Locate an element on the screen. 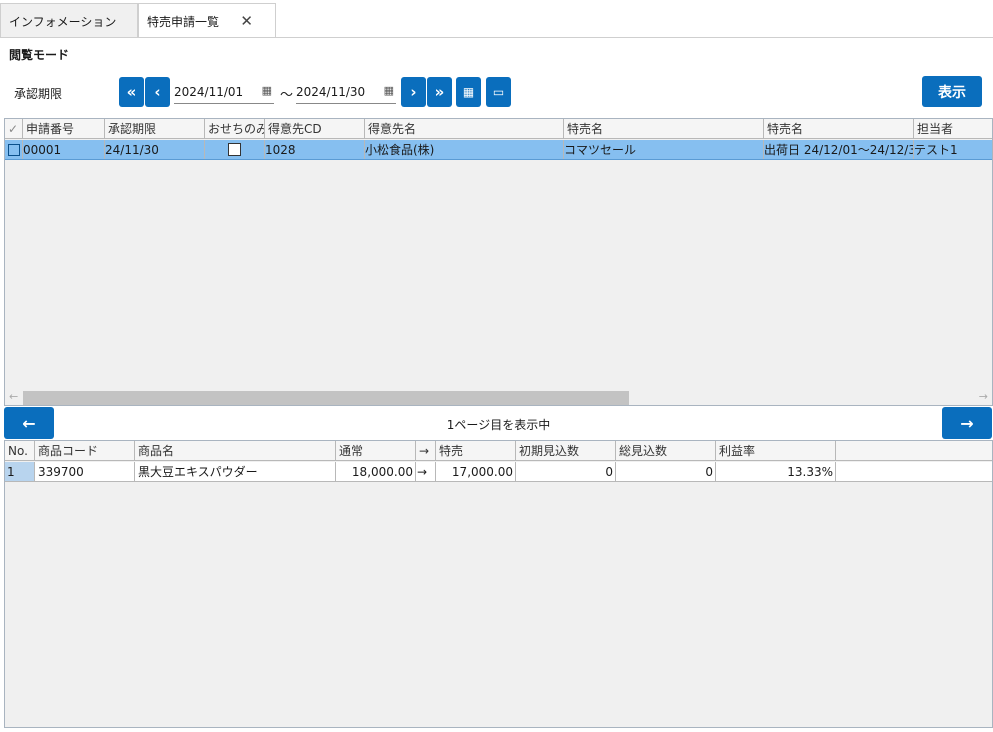 The height and width of the screenshot is (732, 993). page-status: 1ページ目を表示中 is located at coordinates (498, 425).